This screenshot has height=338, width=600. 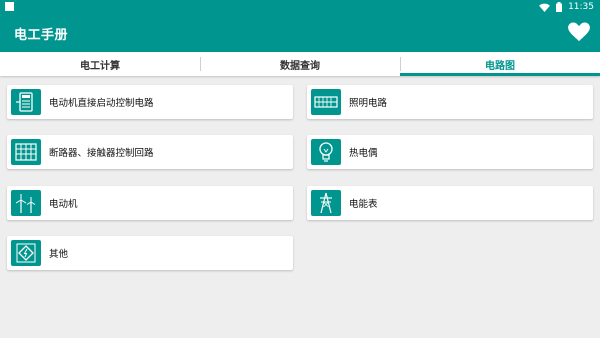 What do you see at coordinates (326, 203) in the screenshot?
I see `transmission-tower-icon` at bounding box center [326, 203].